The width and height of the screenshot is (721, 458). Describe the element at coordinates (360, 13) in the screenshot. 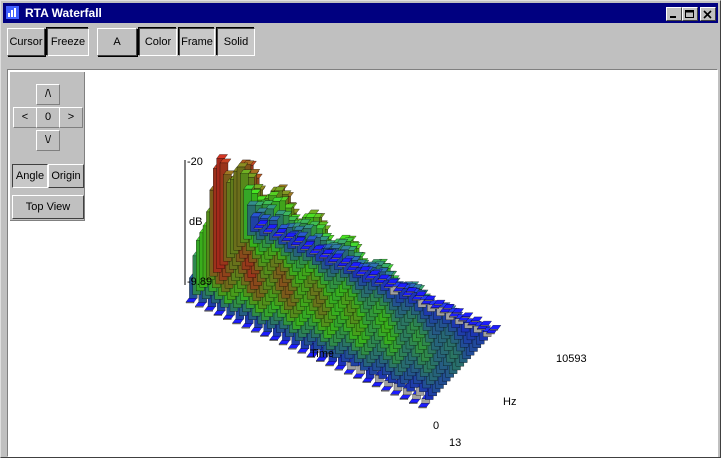

I see `title-bar: RTA Waterfall` at that location.